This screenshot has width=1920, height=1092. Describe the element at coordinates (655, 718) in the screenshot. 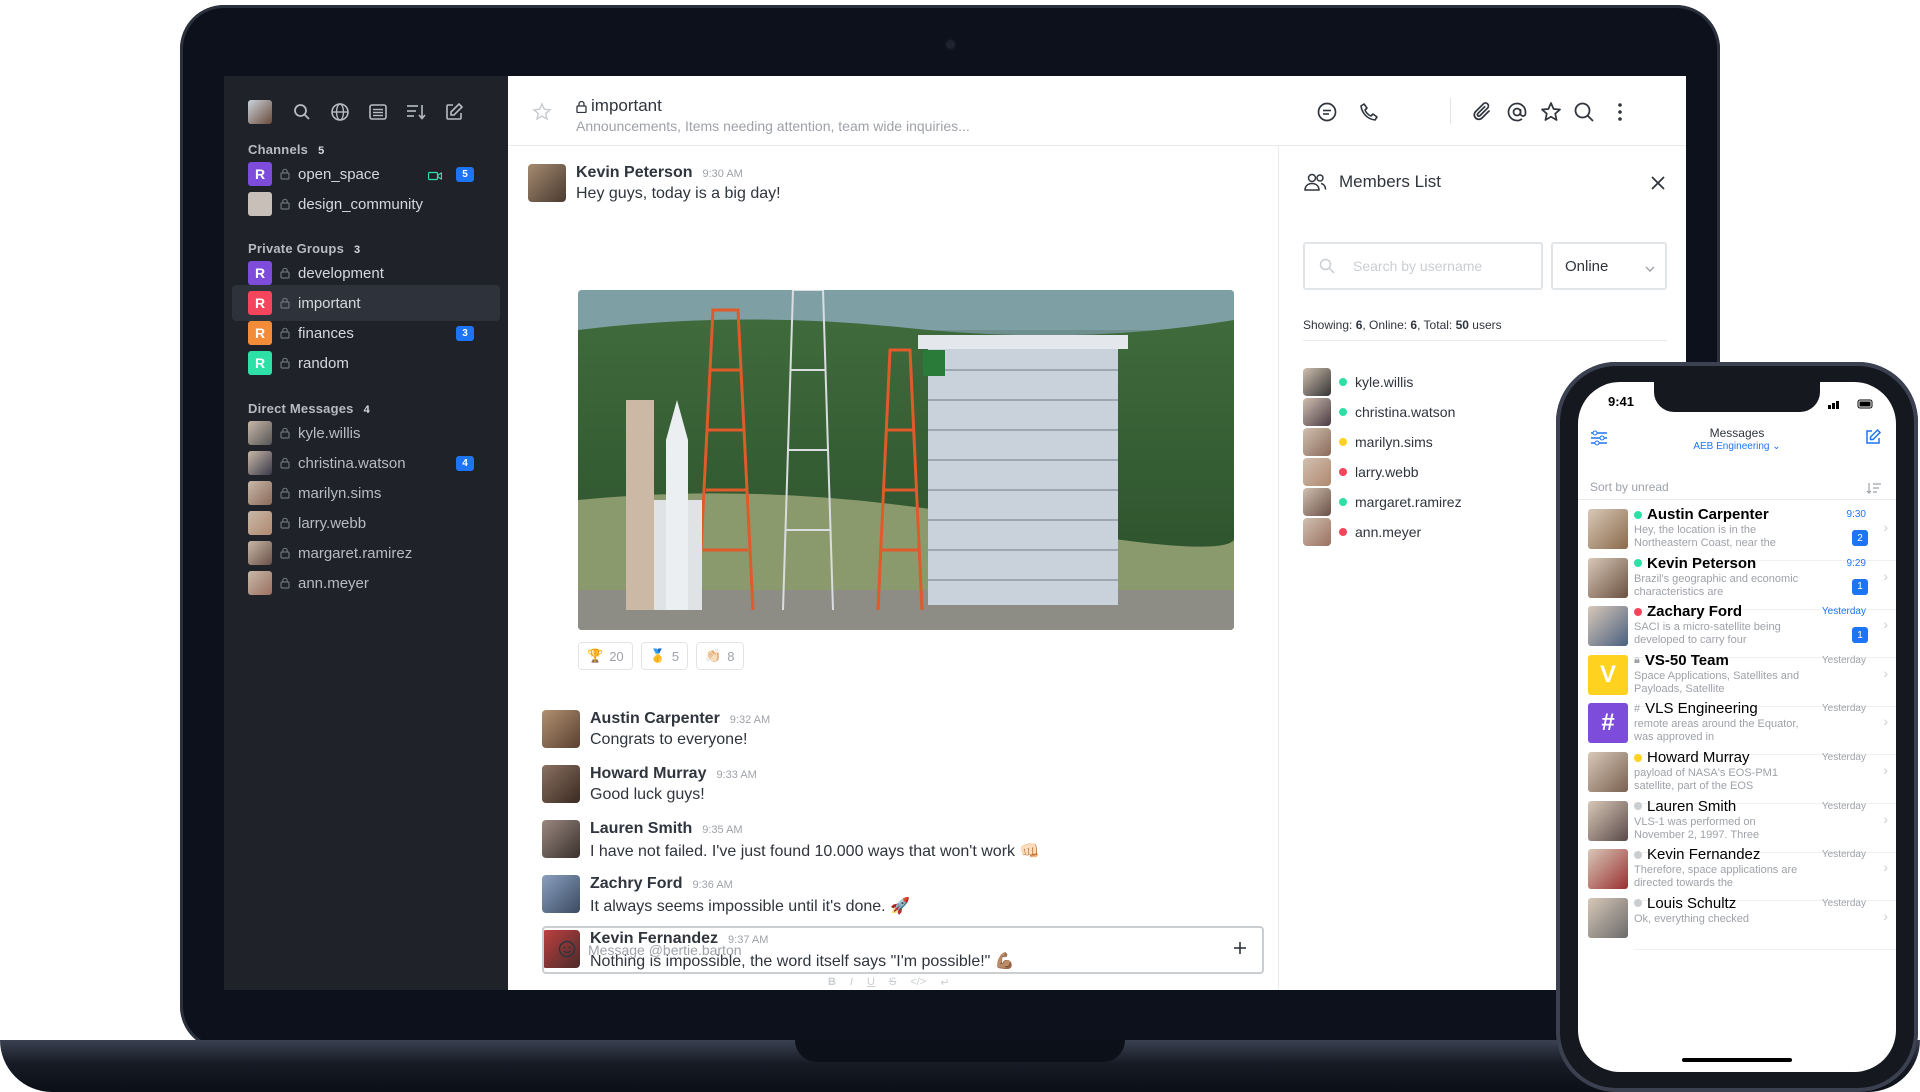

I see `message-author: Austin Carpenter` at that location.